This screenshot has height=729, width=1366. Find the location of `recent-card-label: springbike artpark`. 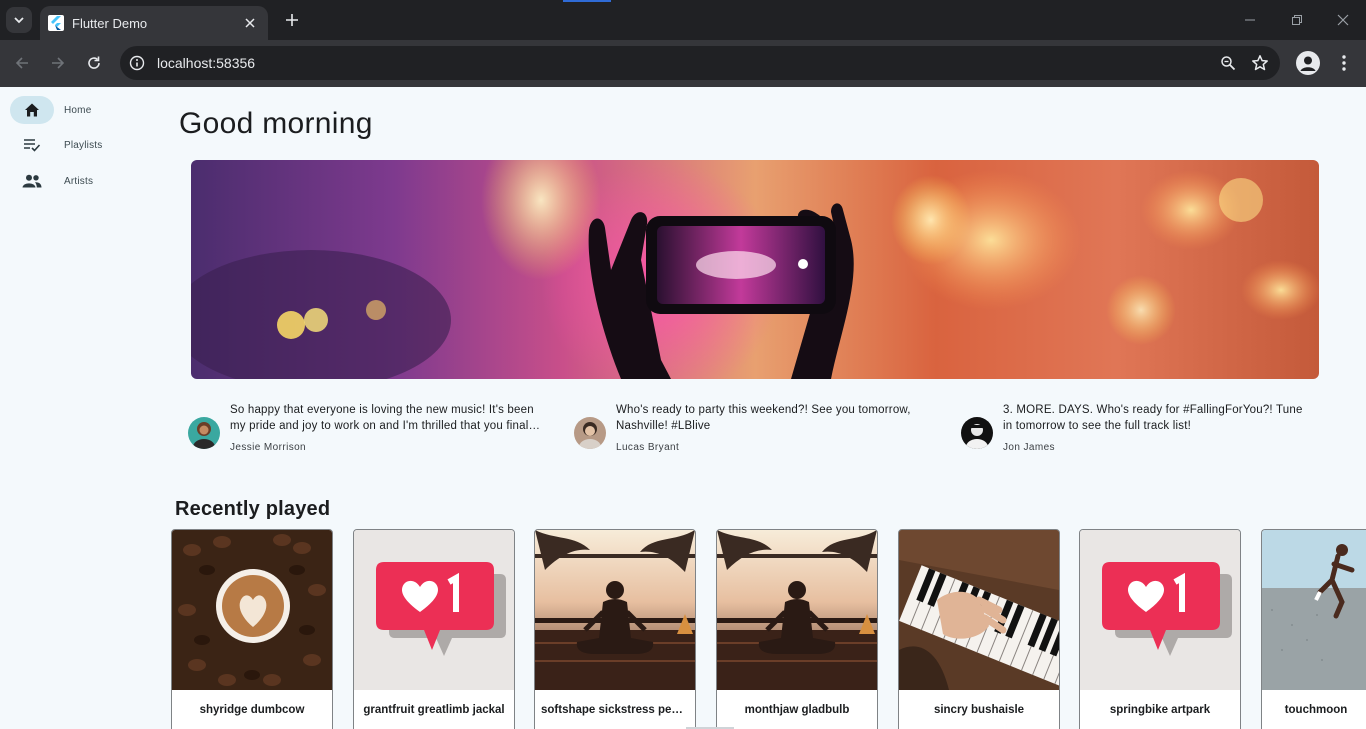

recent-card-label: springbike artpark is located at coordinates (1160, 710).